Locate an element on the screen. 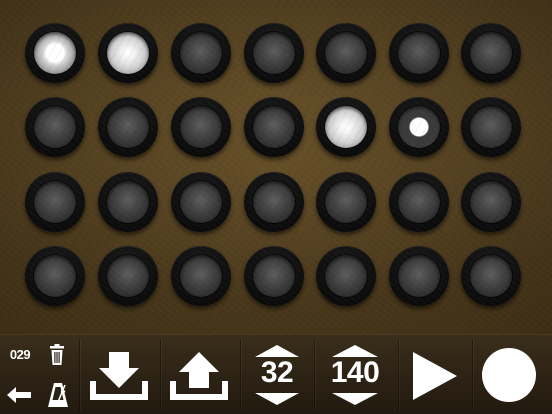  pad-r1-c1 is located at coordinates (55, 53).